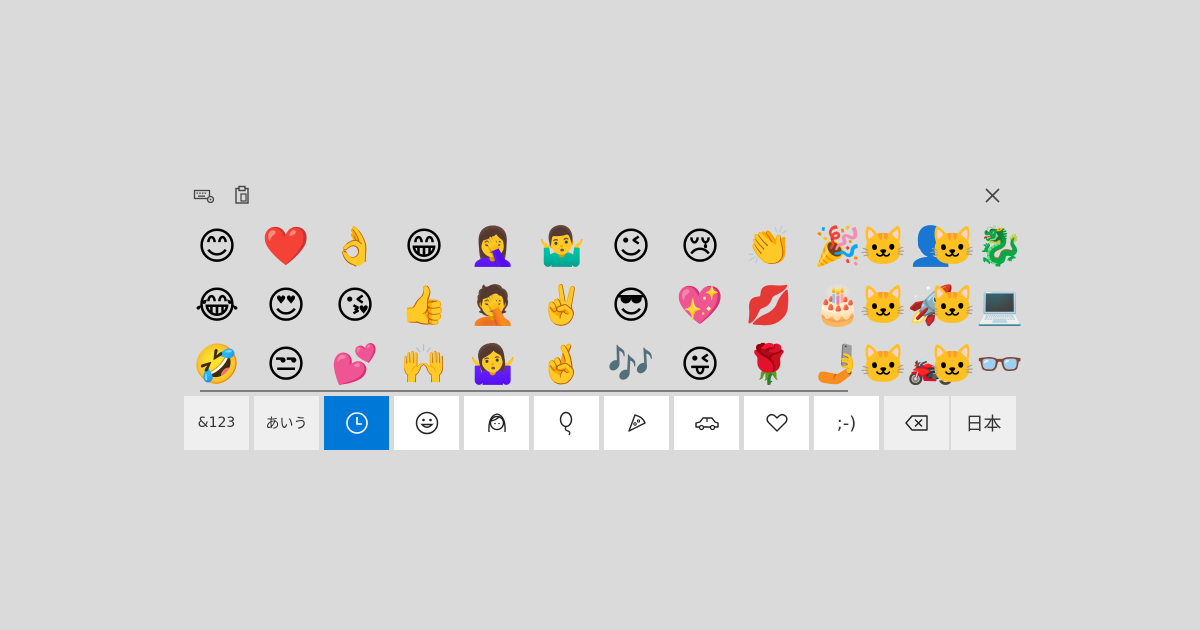  What do you see at coordinates (424, 364) in the screenshot?
I see `emoji-tile: 🙌` at bounding box center [424, 364].